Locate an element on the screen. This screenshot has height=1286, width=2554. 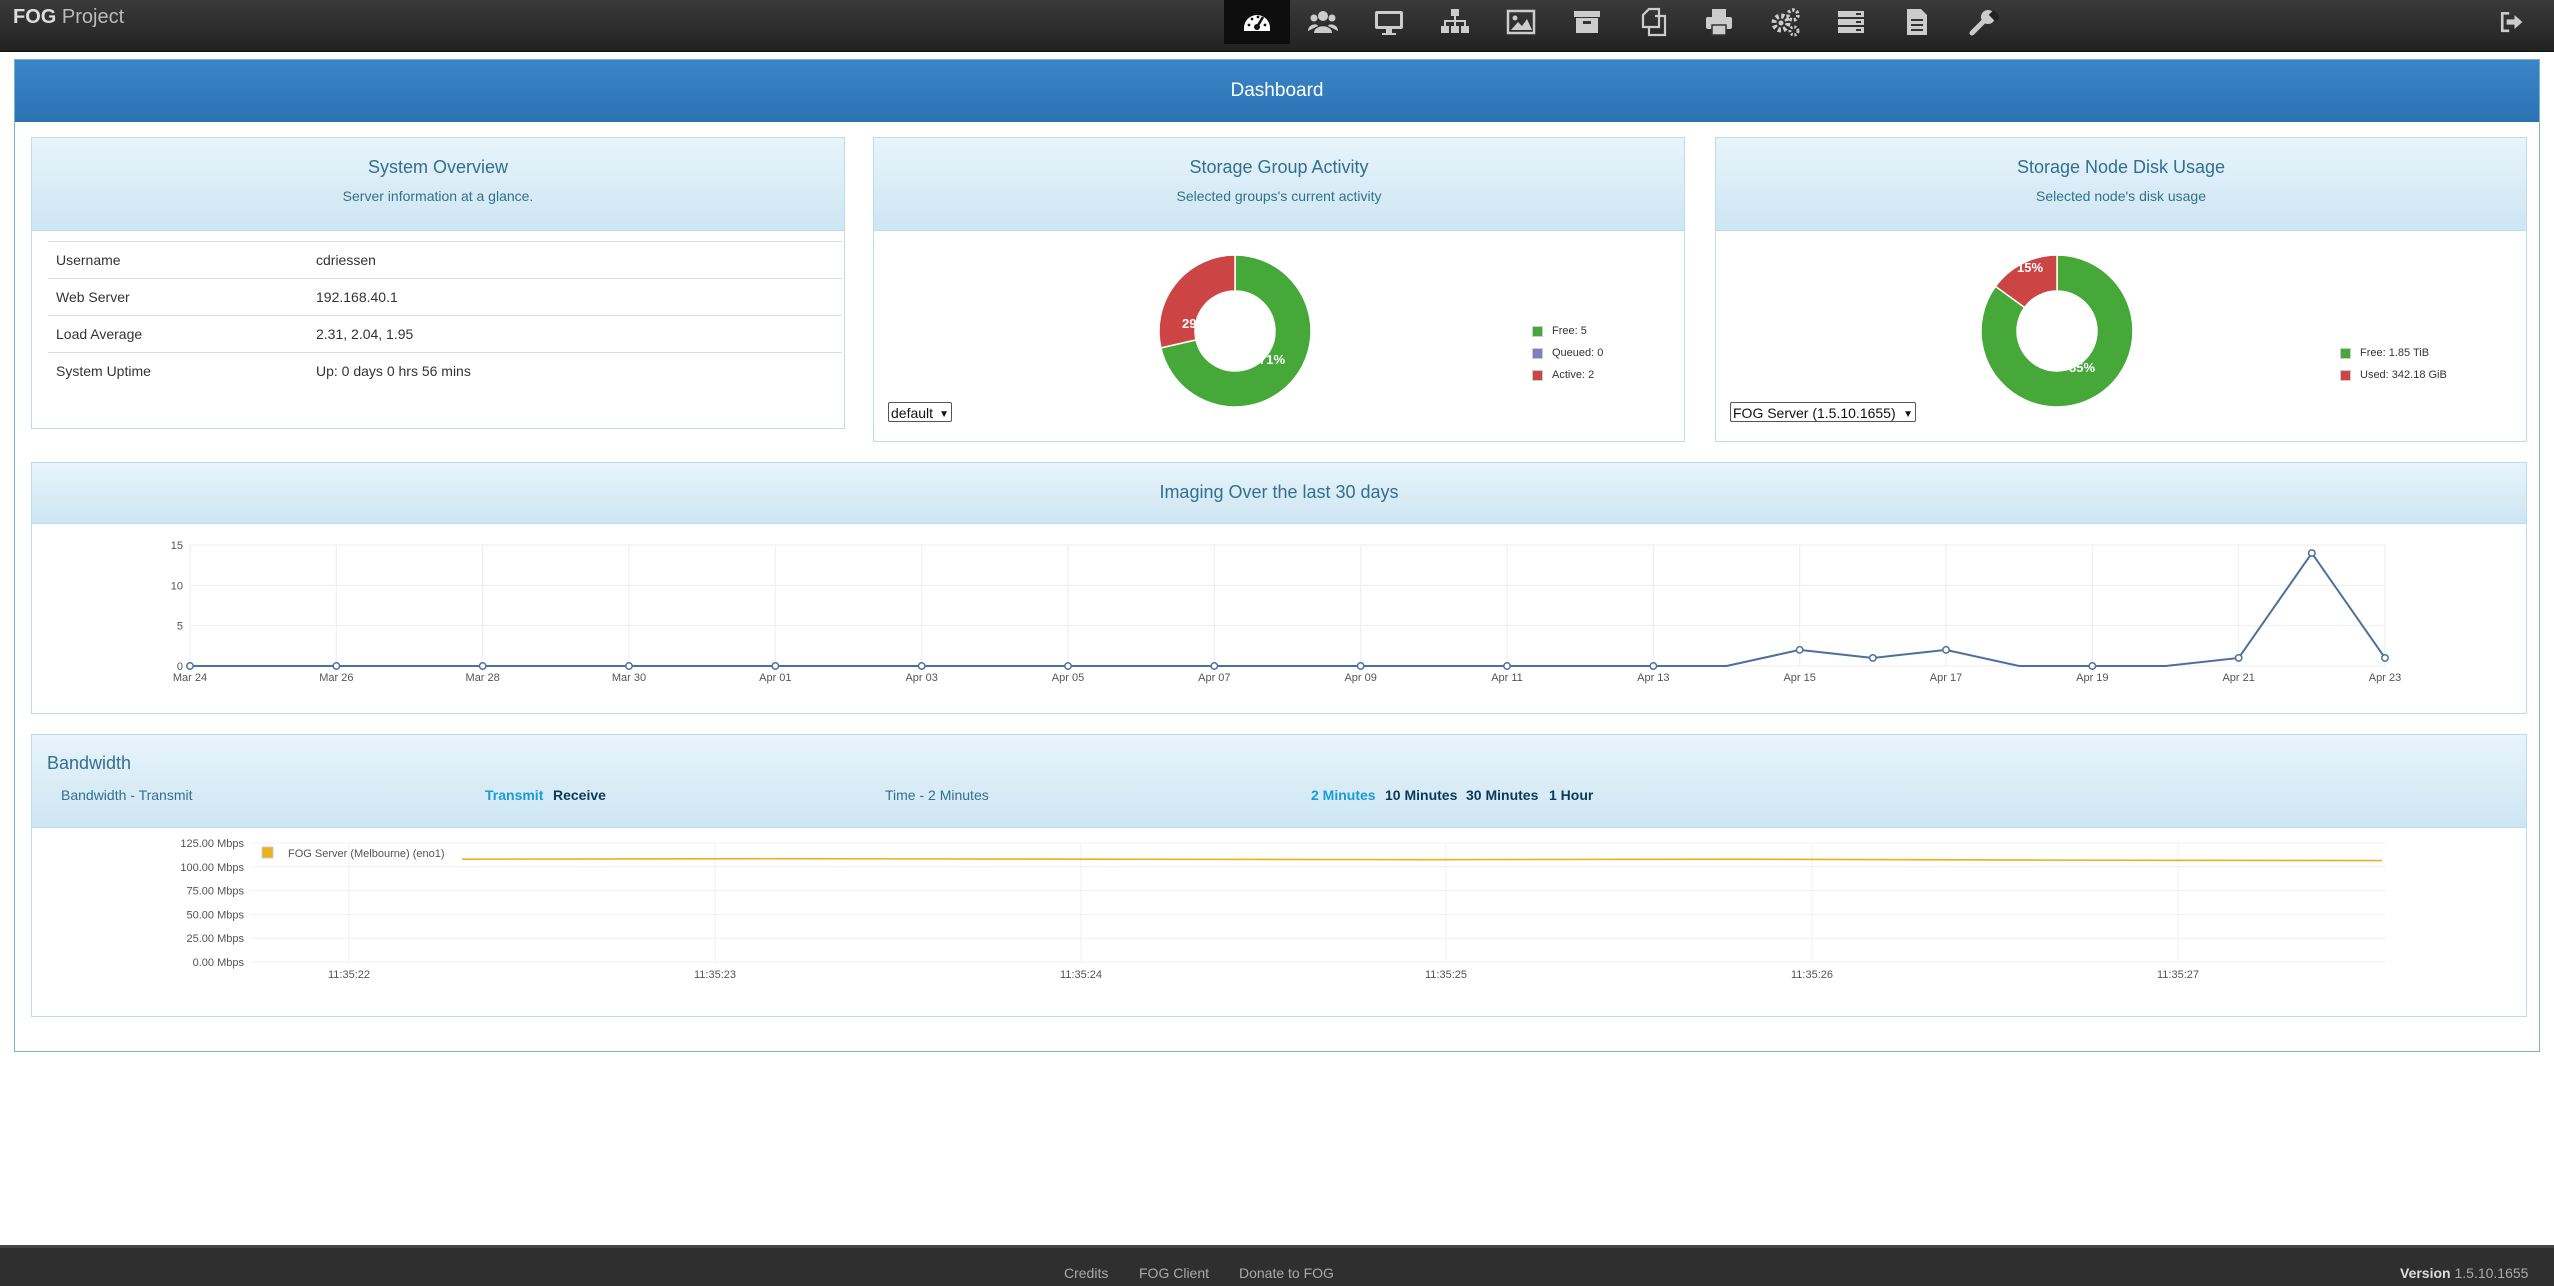
x-tick-label: 11:35:23 is located at coordinates (715, 975).